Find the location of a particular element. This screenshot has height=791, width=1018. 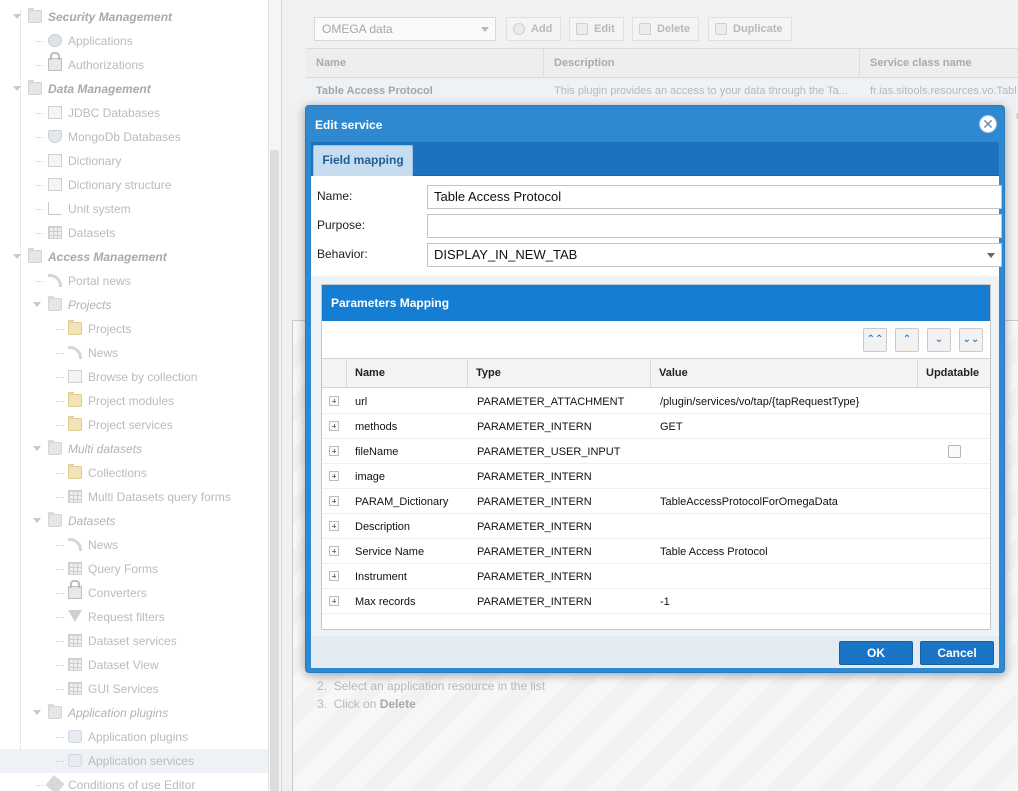

tree-node: Project modules is located at coordinates (134, 401).